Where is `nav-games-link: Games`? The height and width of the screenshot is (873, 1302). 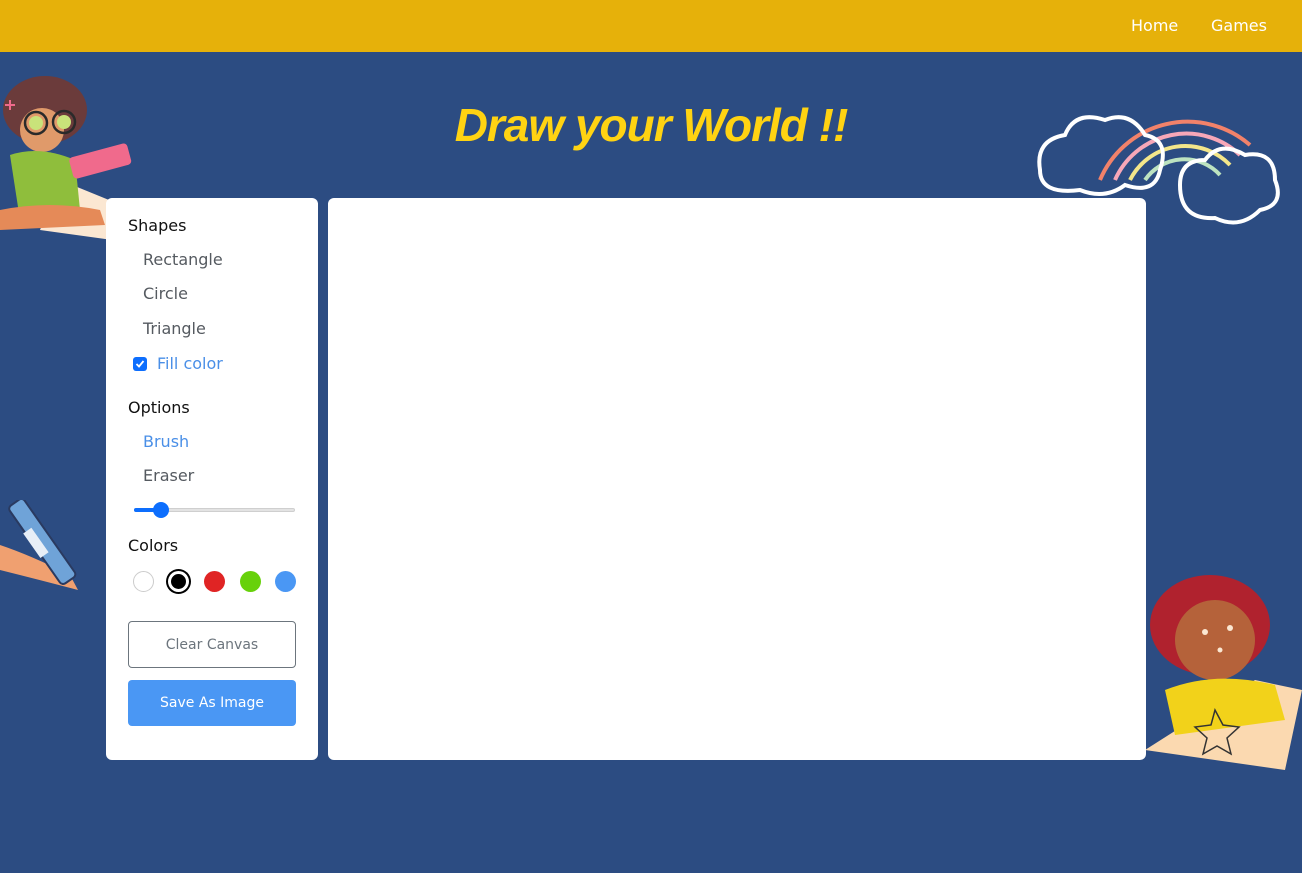
nav-games-link: Games is located at coordinates (1239, 25).